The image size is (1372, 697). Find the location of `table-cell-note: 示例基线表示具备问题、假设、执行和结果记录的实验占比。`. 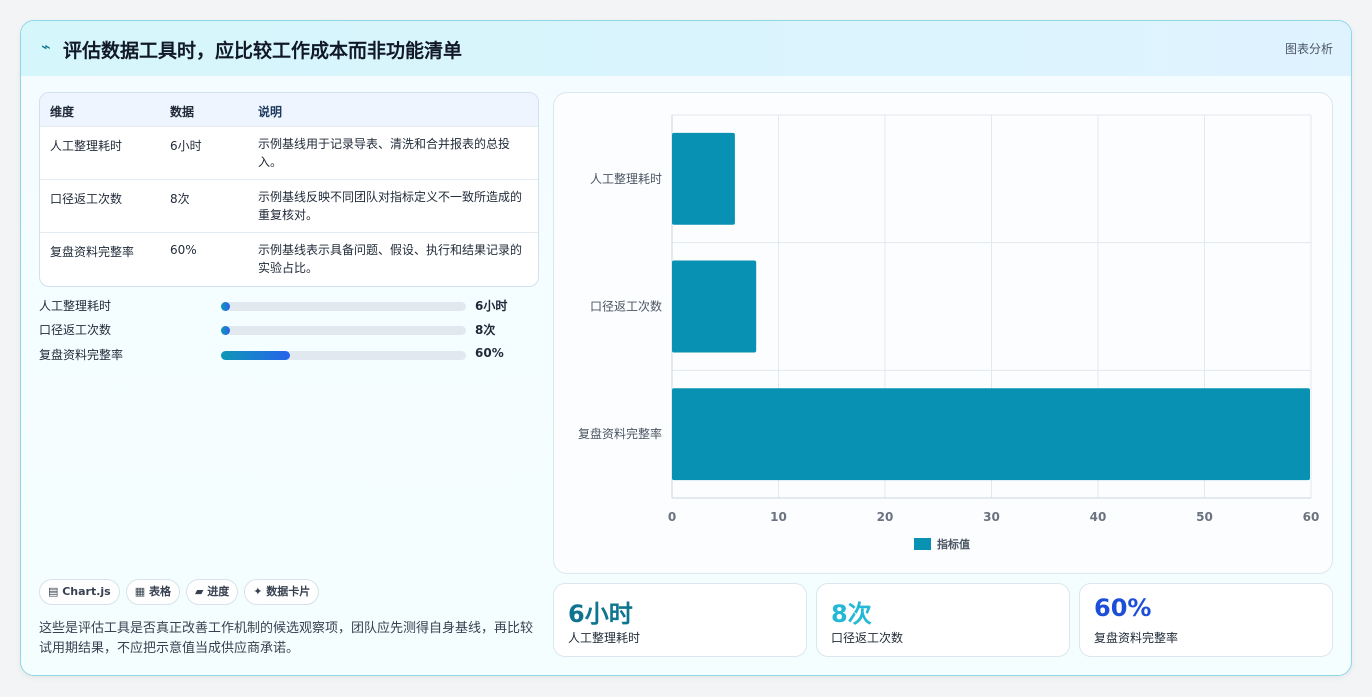

table-cell-note: 示例基线表示具备问题、假设、执行和结果记录的实验占比。 is located at coordinates (390, 259).